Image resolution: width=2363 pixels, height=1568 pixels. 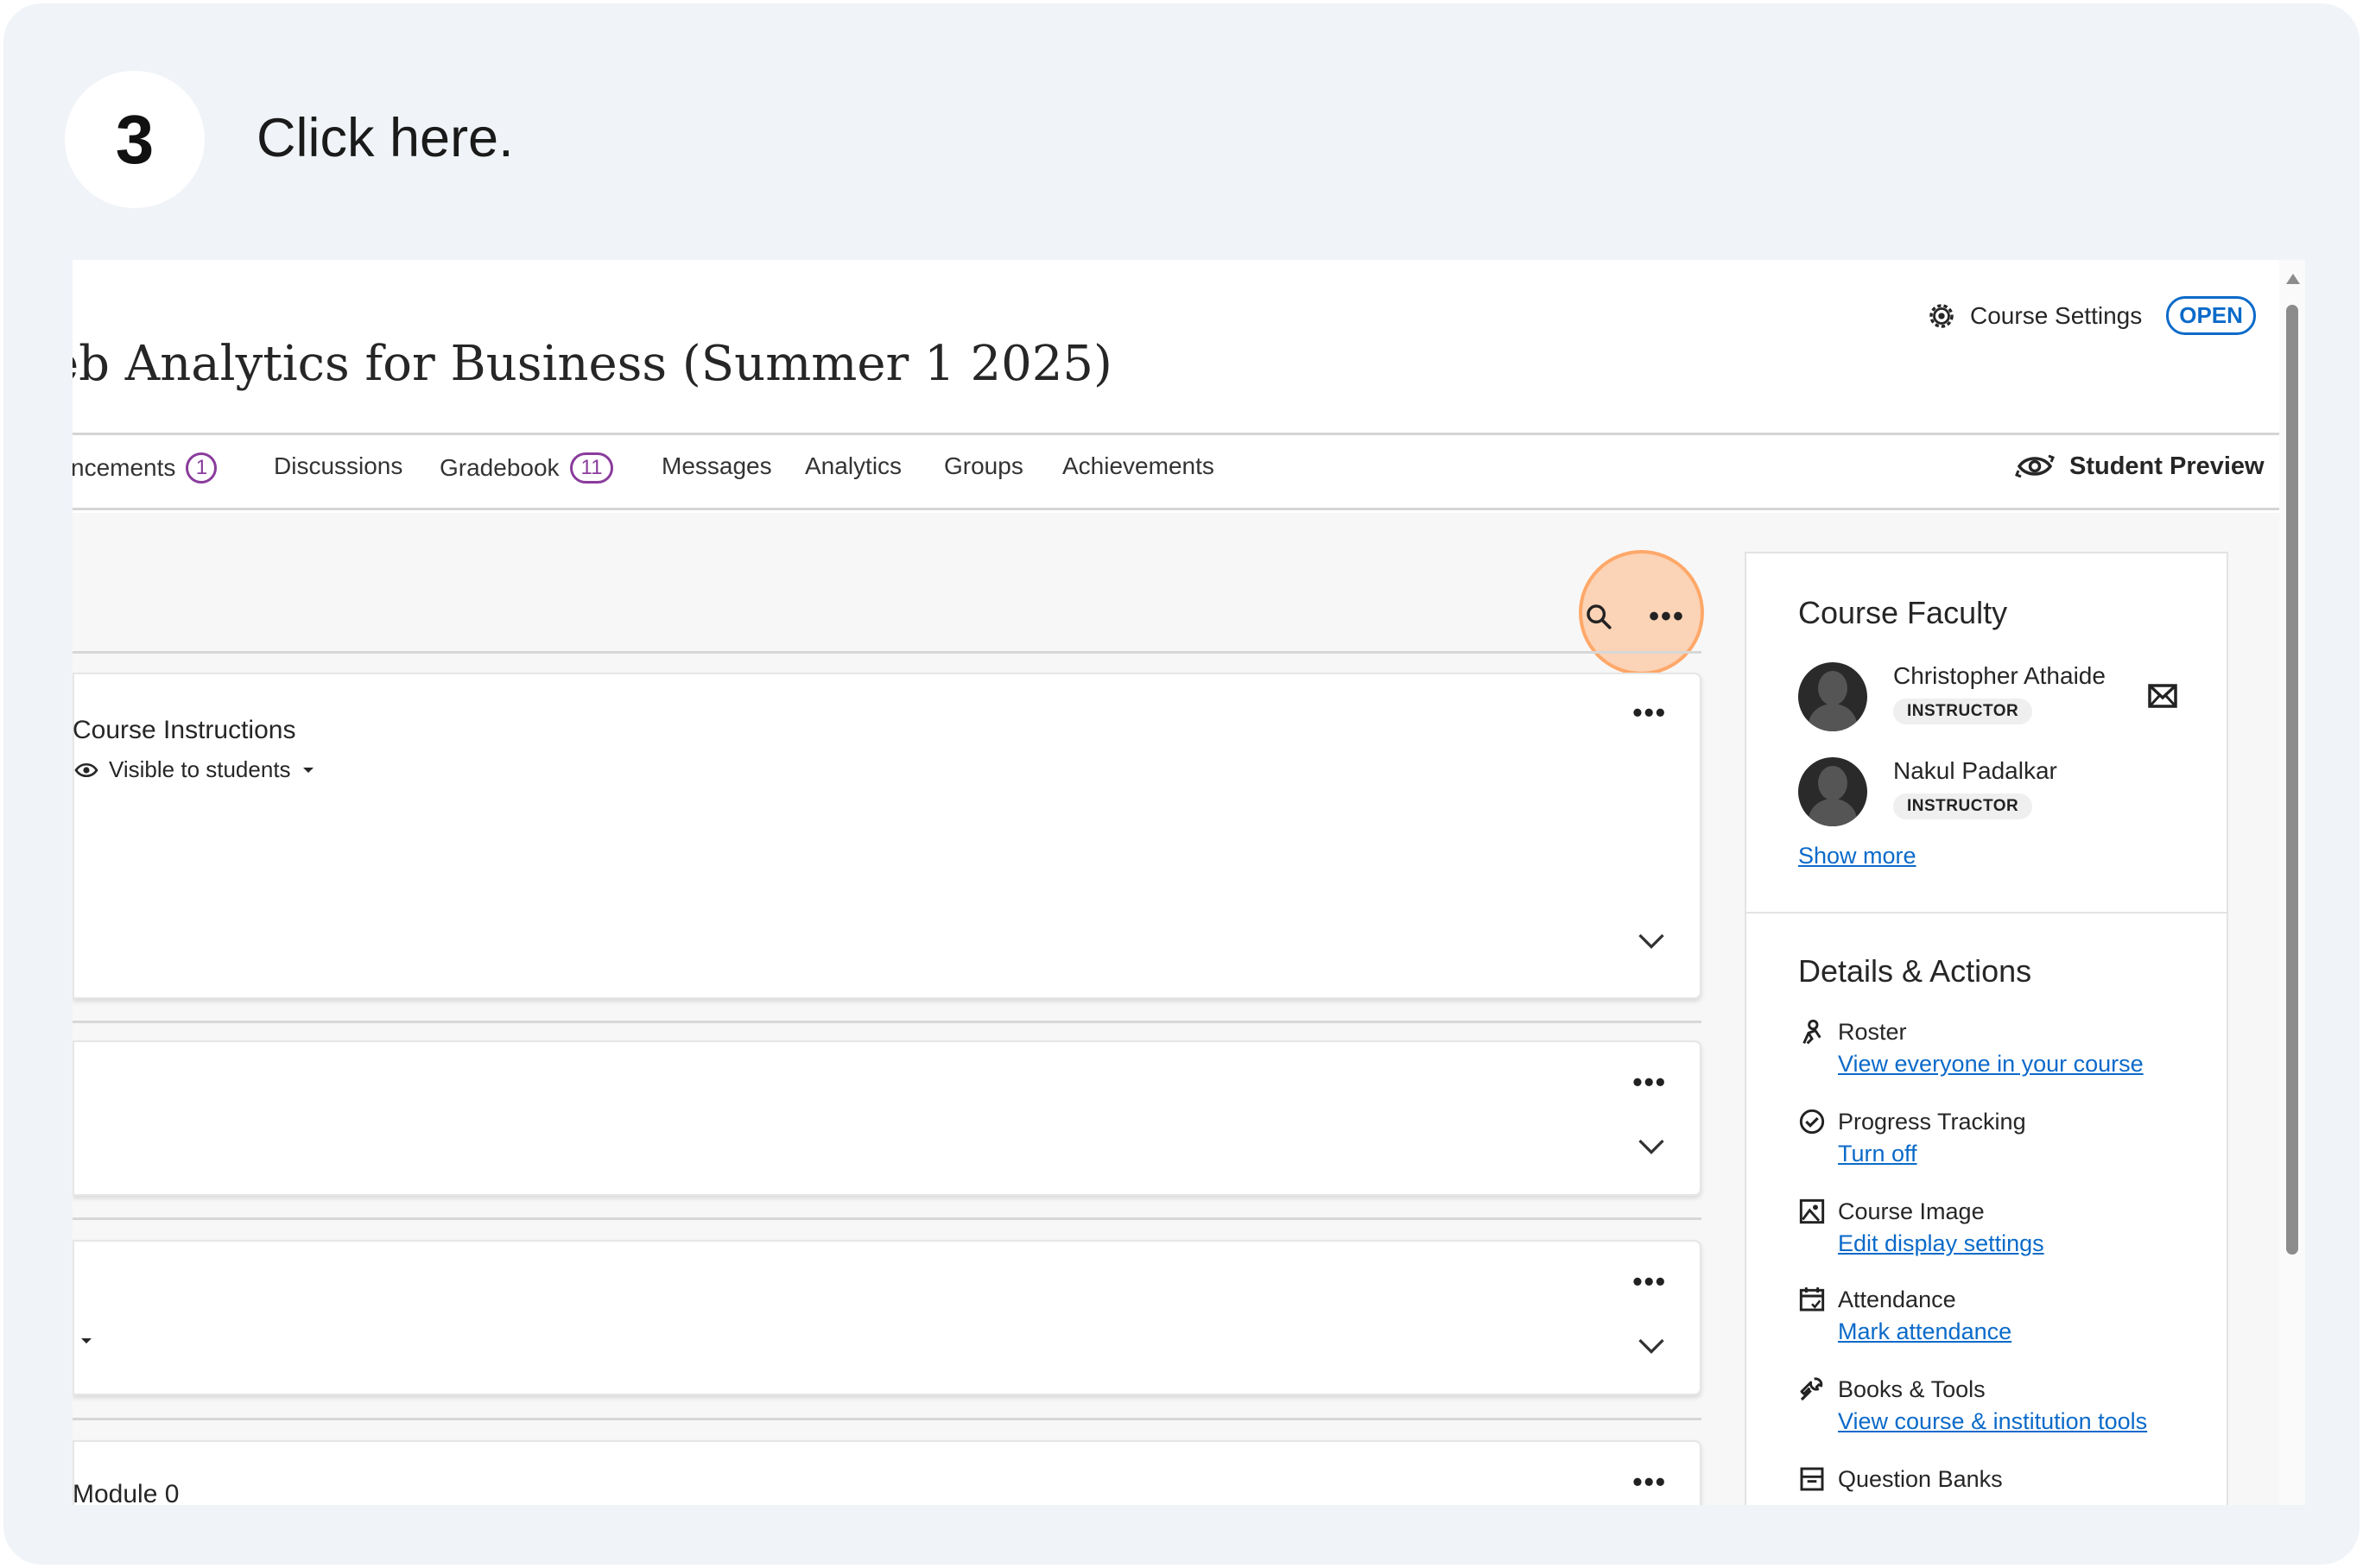 I want to click on tab-discussions: Discussions, so click(x=338, y=466).